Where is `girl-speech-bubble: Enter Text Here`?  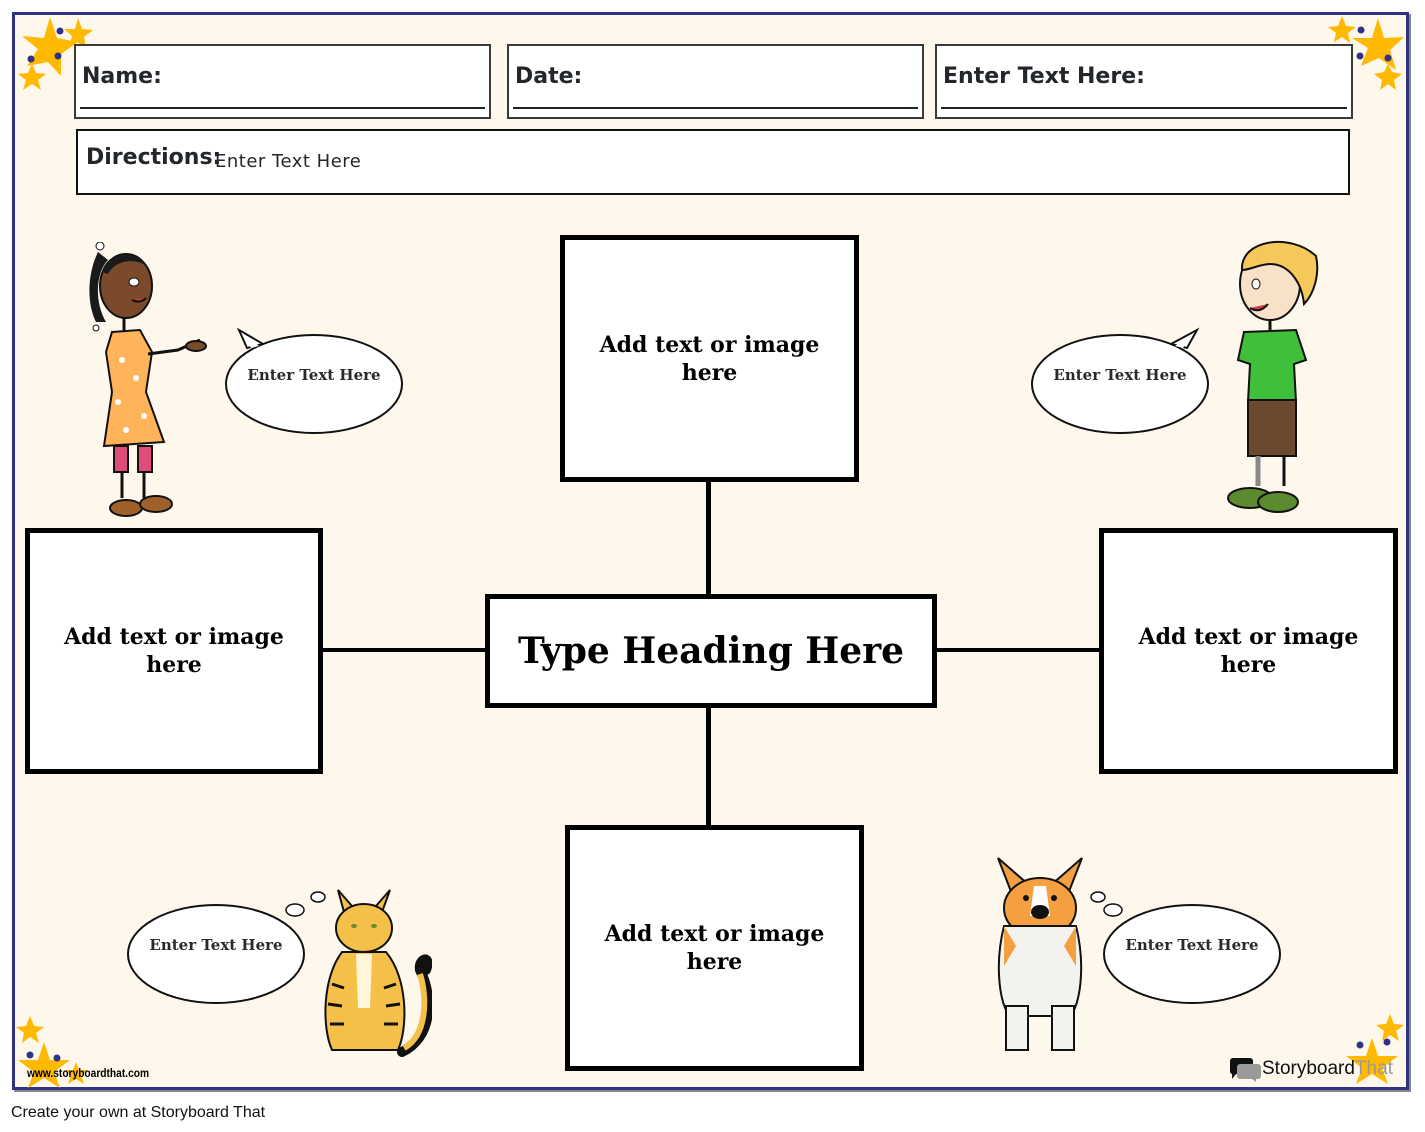
girl-speech-bubble: Enter Text Here is located at coordinates (314, 380).